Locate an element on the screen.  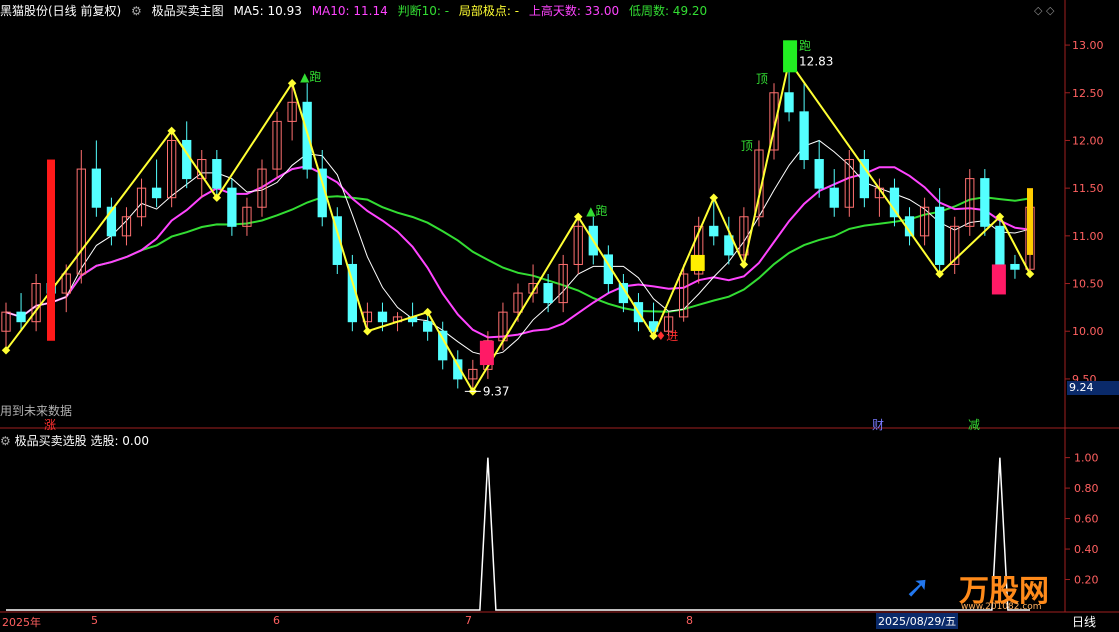
y-tick-label: 13.00 is located at coordinates (1088, 45).